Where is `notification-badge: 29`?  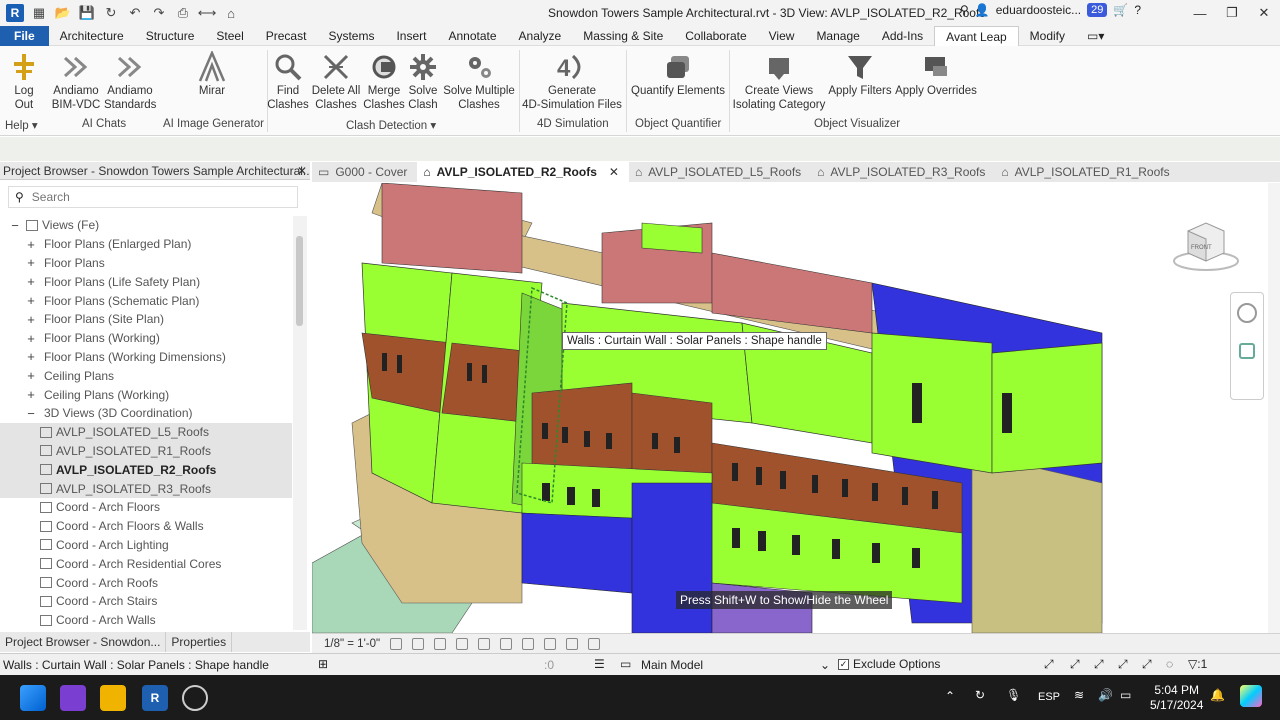
notification-badge: 29 is located at coordinates (1097, 10).